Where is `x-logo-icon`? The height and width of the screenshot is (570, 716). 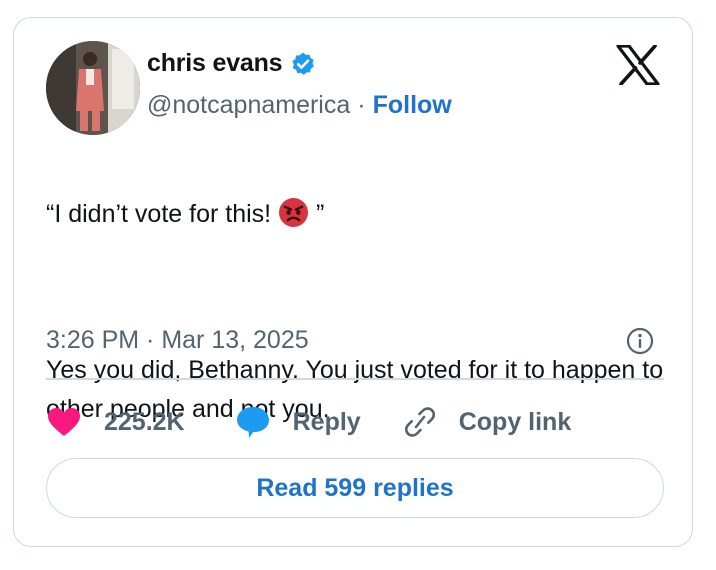
x-logo-icon is located at coordinates (638, 65).